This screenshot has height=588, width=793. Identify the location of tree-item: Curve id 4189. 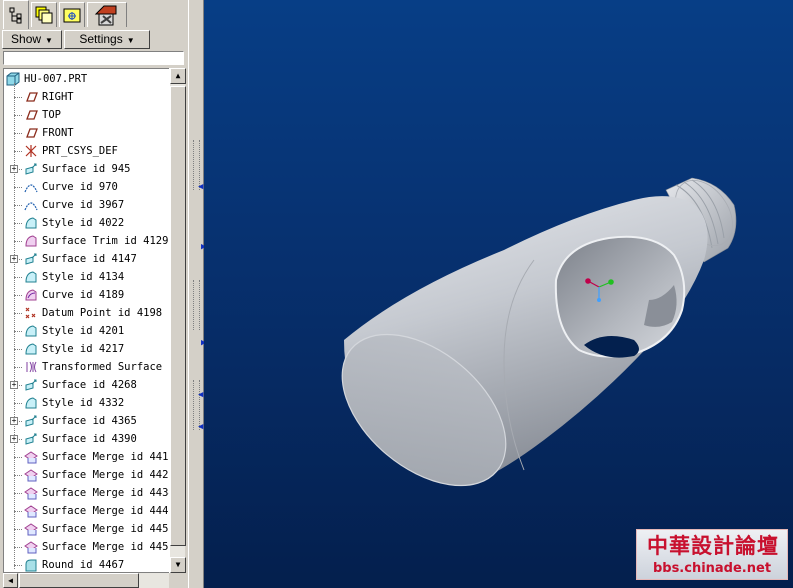
(86, 295).